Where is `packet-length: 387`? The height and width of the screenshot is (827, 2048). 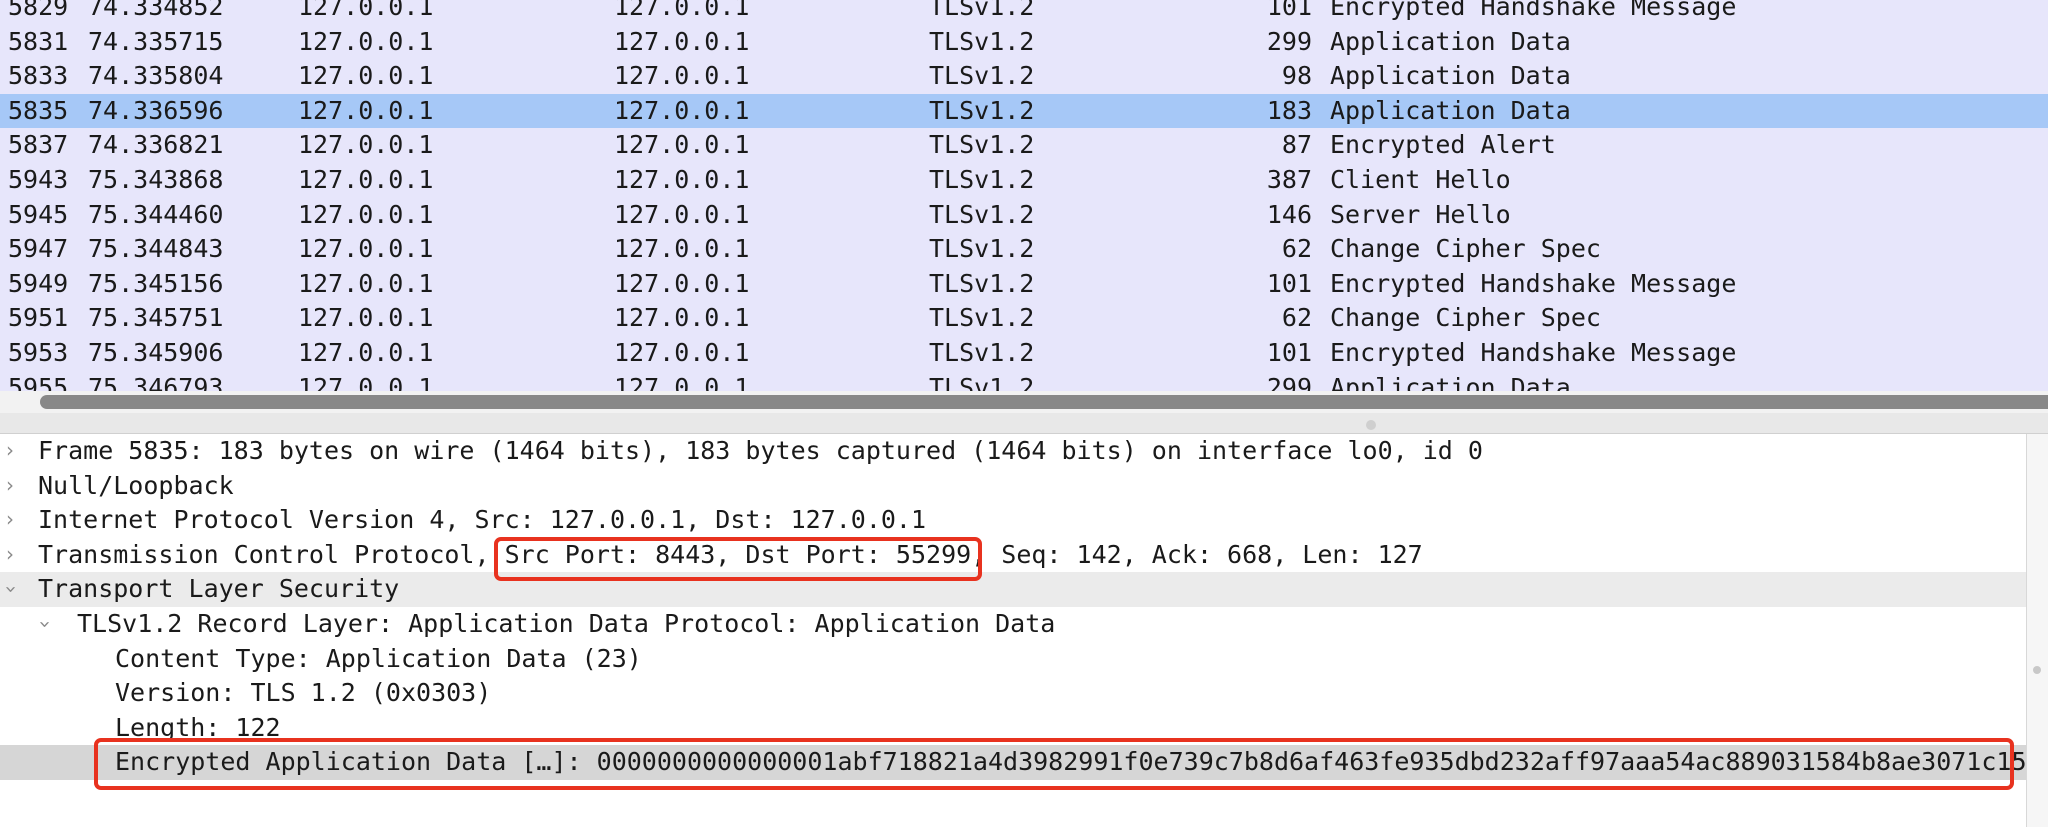
packet-length: 387 is located at coordinates (1289, 179).